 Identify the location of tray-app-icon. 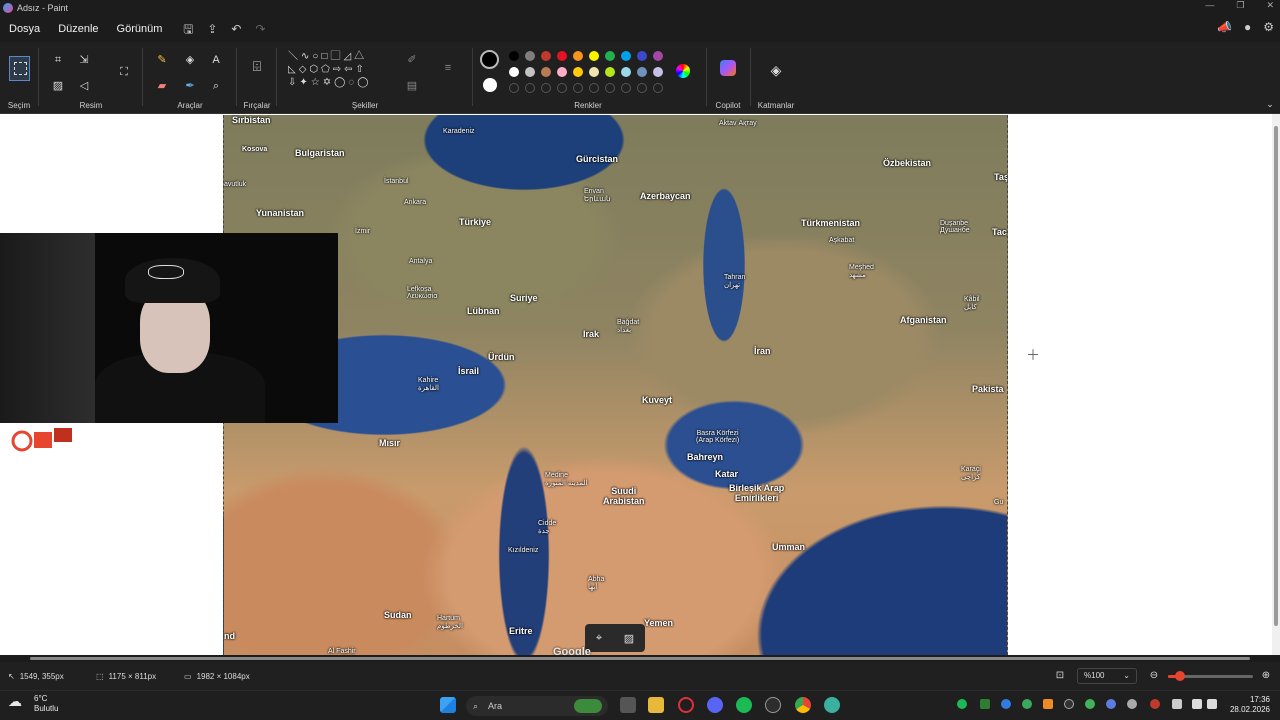
(985, 704).